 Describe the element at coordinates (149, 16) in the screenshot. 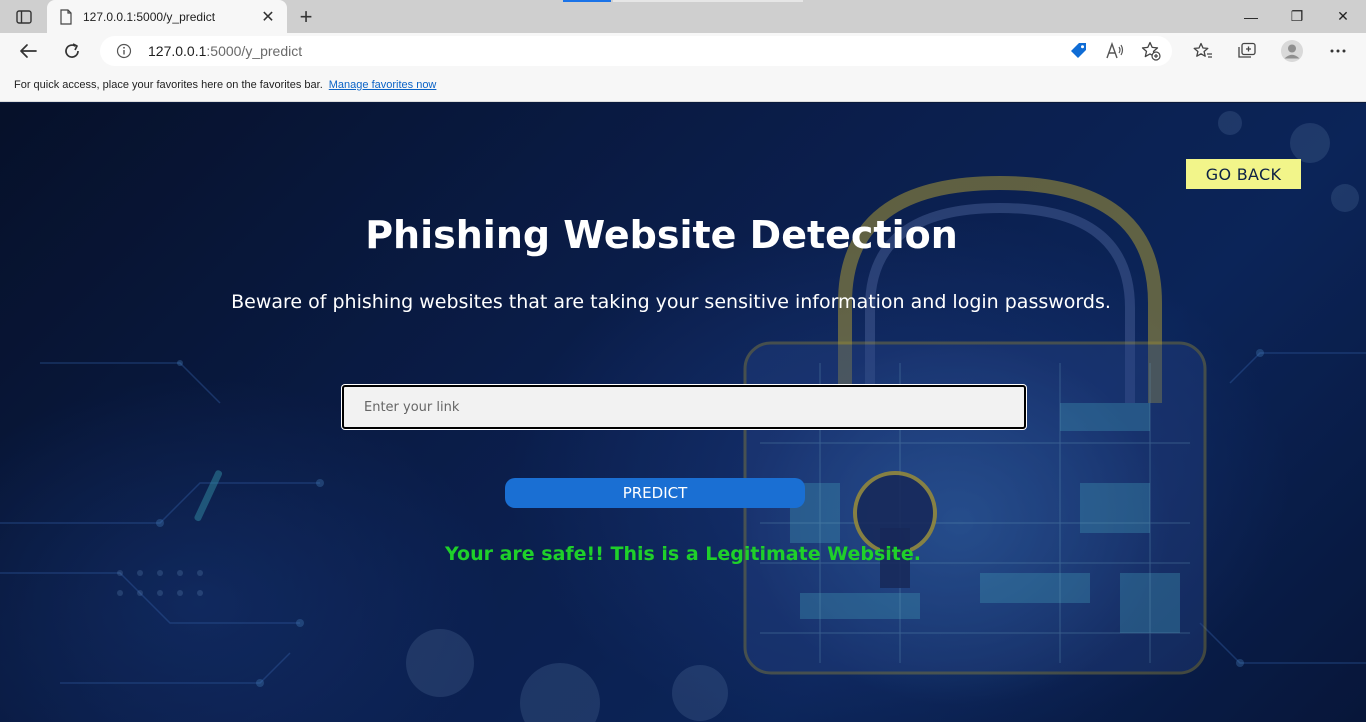

I see `tab-title: 127.0.0.1:5000/y_predict` at that location.